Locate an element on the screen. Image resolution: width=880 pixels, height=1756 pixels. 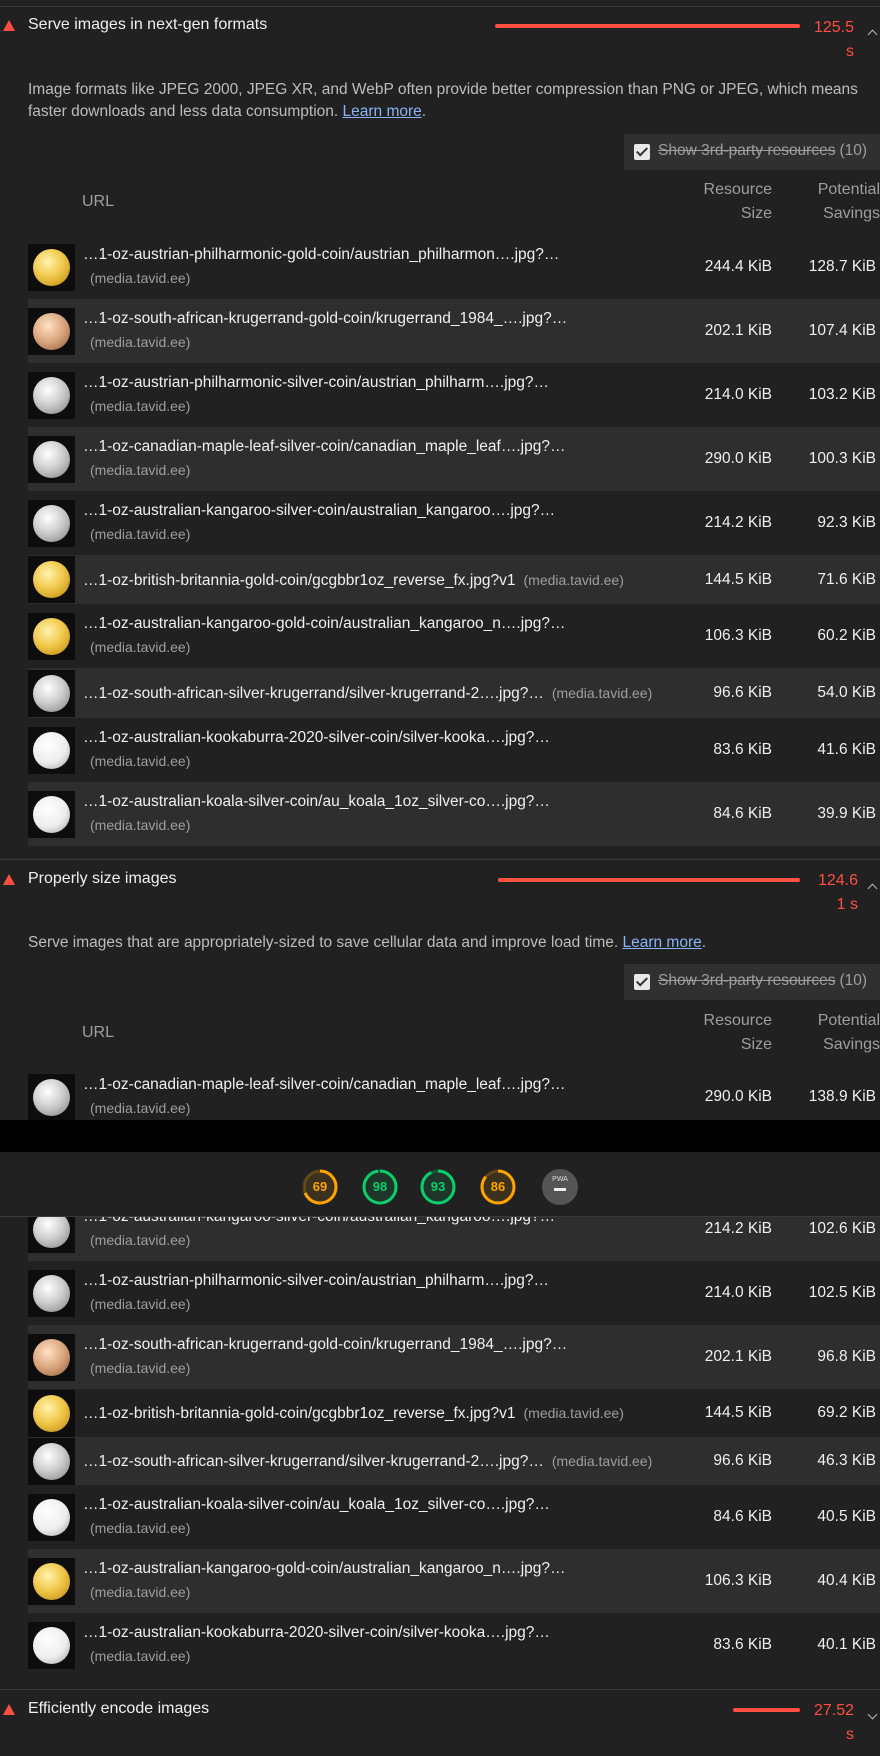
resource-size: 202.1 KiB is located at coordinates (738, 1356).